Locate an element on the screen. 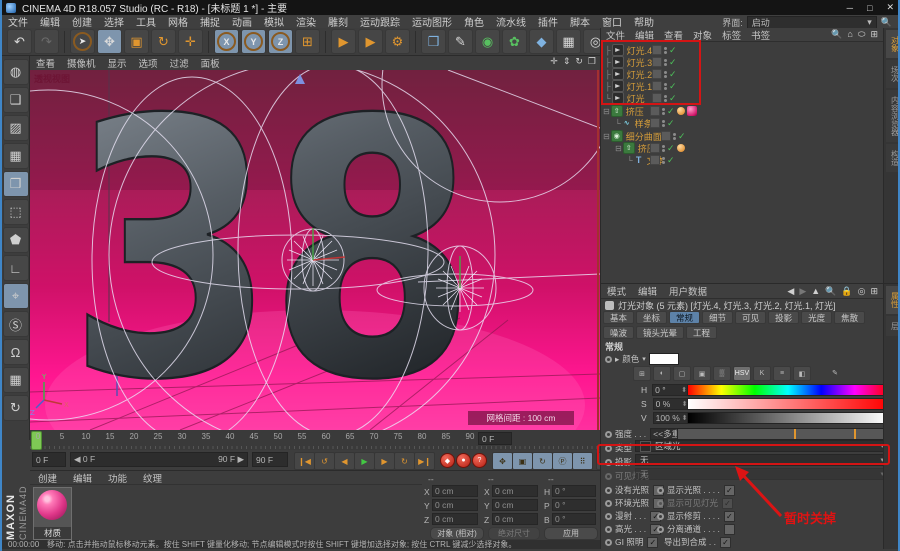 The image size is (900, 551). rot-p-field: 0 ° is located at coordinates (574, 505).